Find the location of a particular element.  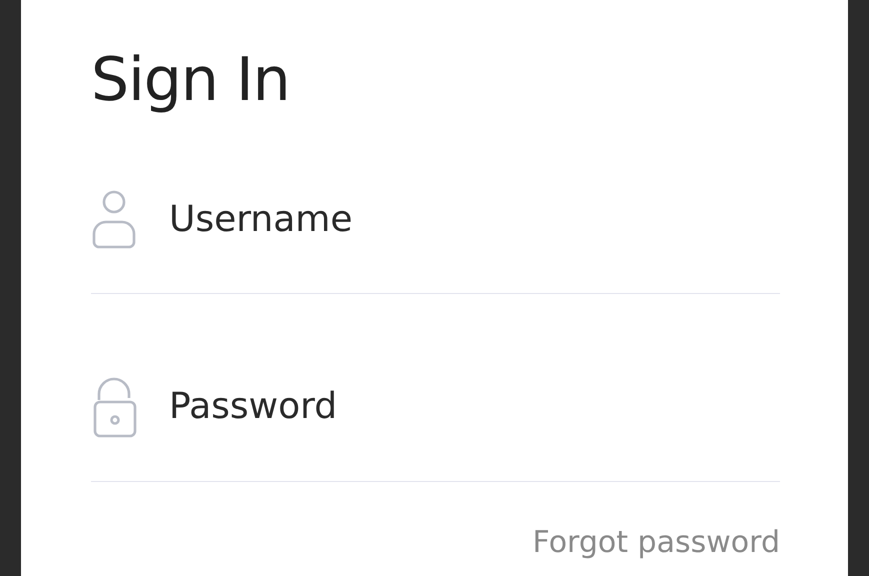

input-field: Username is located at coordinates (474, 219).